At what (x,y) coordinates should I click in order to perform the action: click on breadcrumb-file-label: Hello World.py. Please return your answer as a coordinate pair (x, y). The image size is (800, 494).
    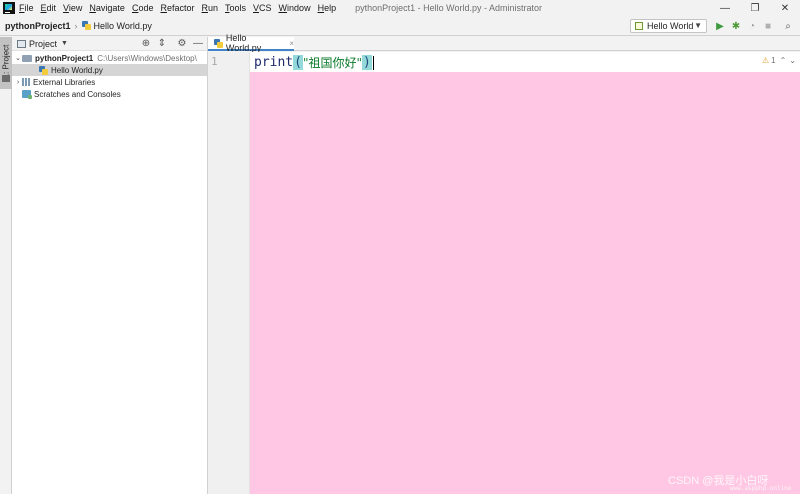
    Looking at the image, I should click on (122, 25).